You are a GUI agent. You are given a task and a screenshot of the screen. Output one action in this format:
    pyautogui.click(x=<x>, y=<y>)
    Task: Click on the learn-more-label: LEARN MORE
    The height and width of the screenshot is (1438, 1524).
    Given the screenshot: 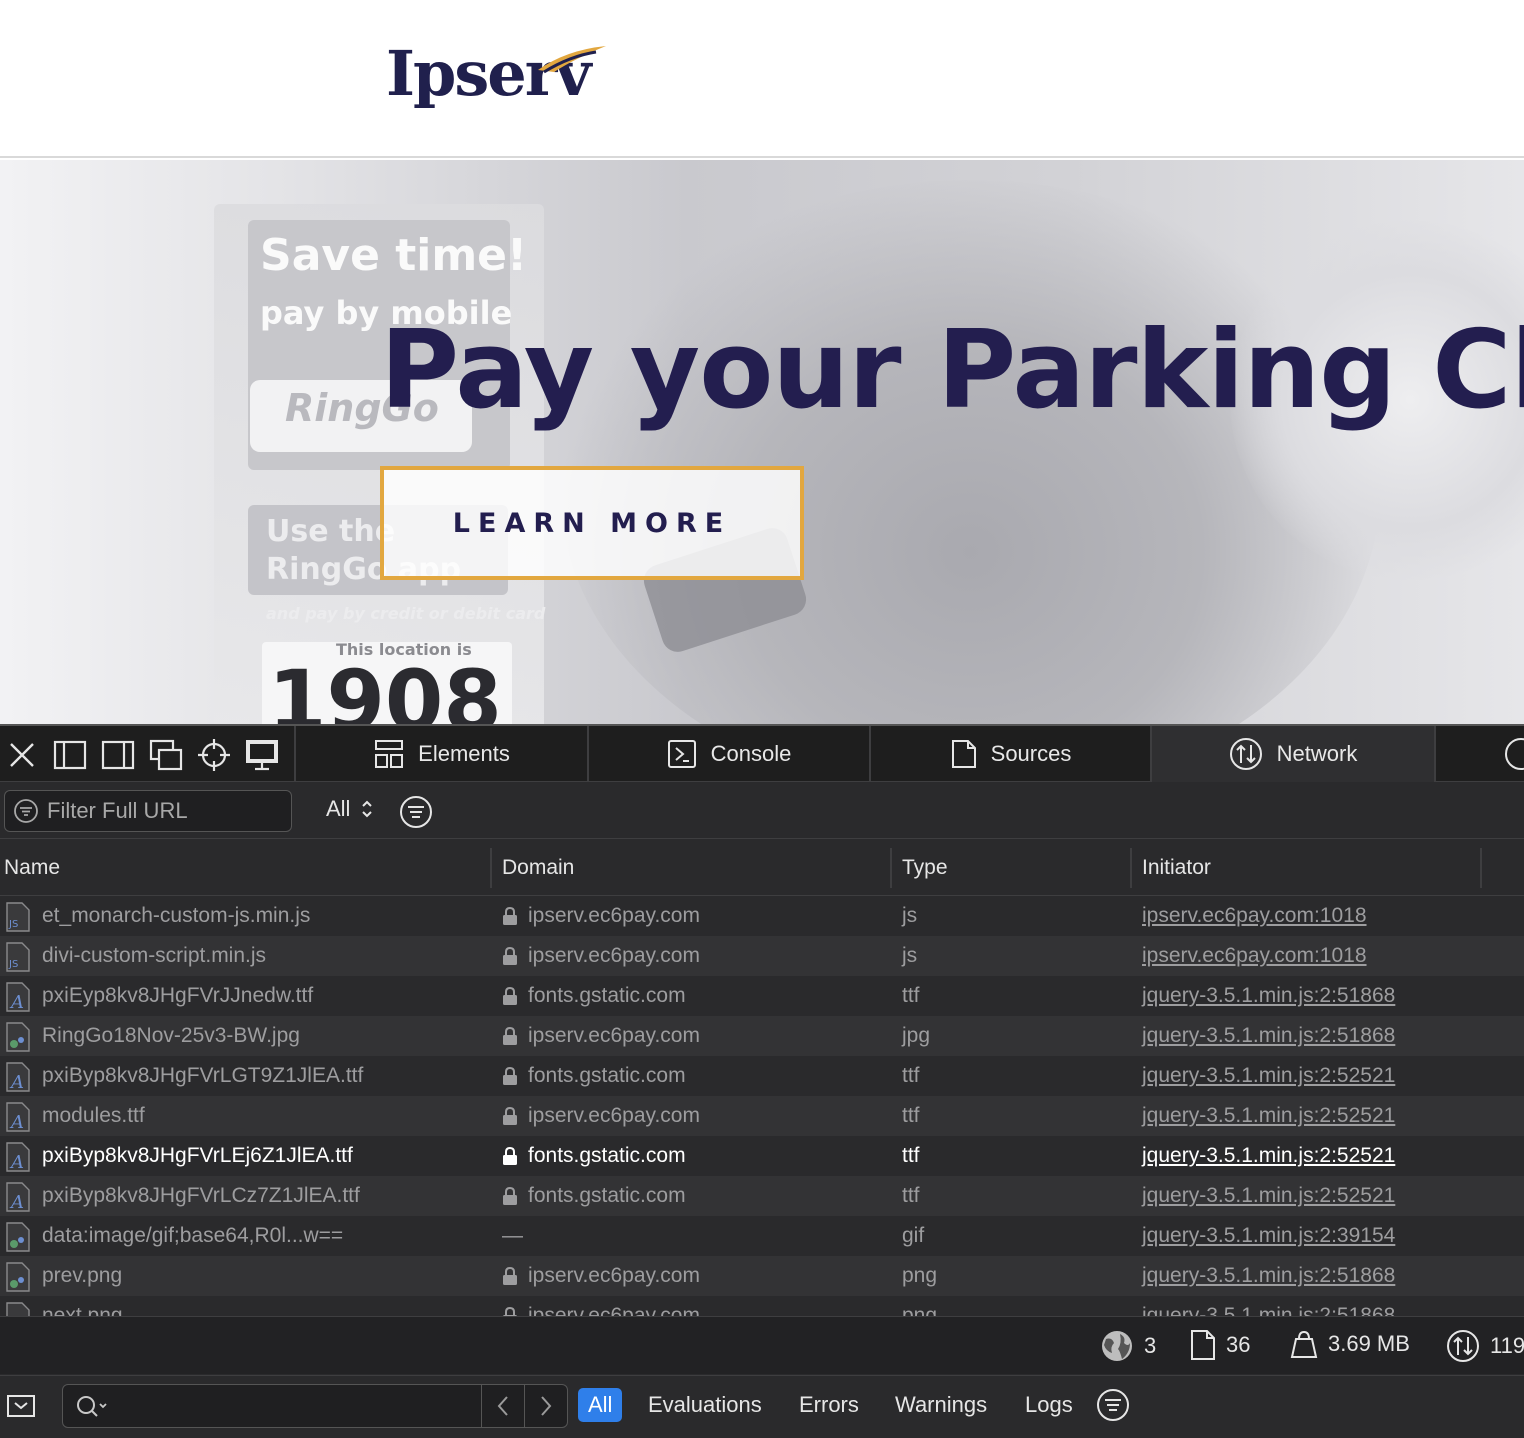 What is the action you would take?
    pyautogui.click(x=592, y=523)
    